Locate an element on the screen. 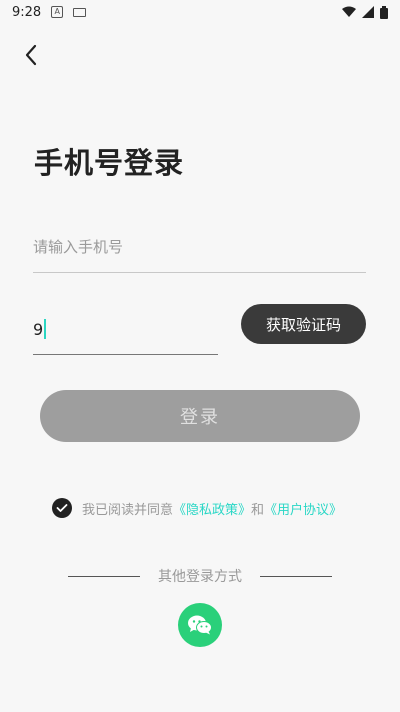 This screenshot has width=400, height=712. phone-field is located at coordinates (199, 247).